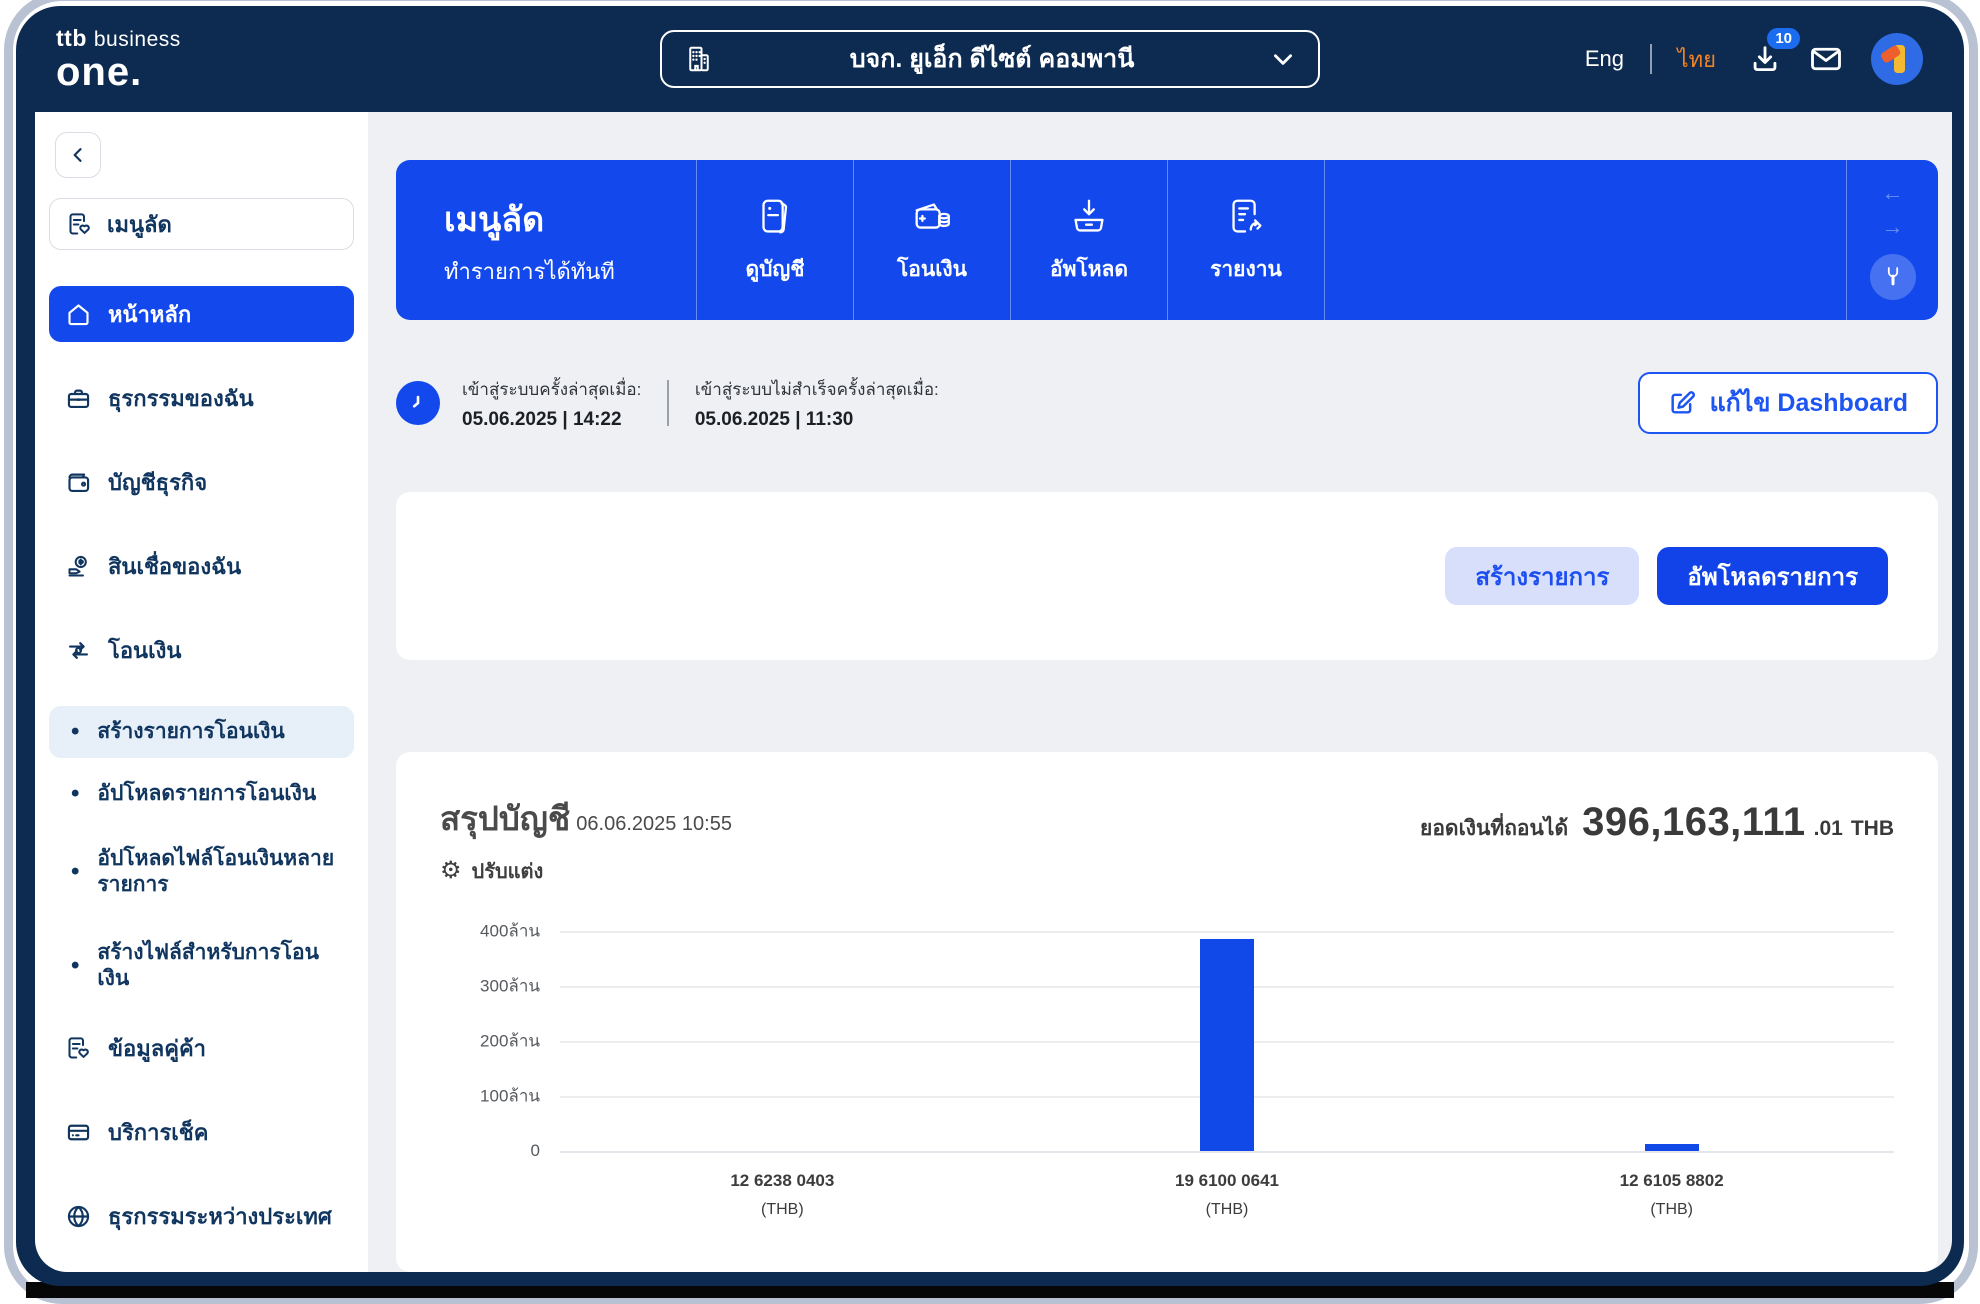 The image size is (1980, 1304). What do you see at coordinates (1694, 822) in the screenshot?
I see `balance-amount: 396,163,111` at bounding box center [1694, 822].